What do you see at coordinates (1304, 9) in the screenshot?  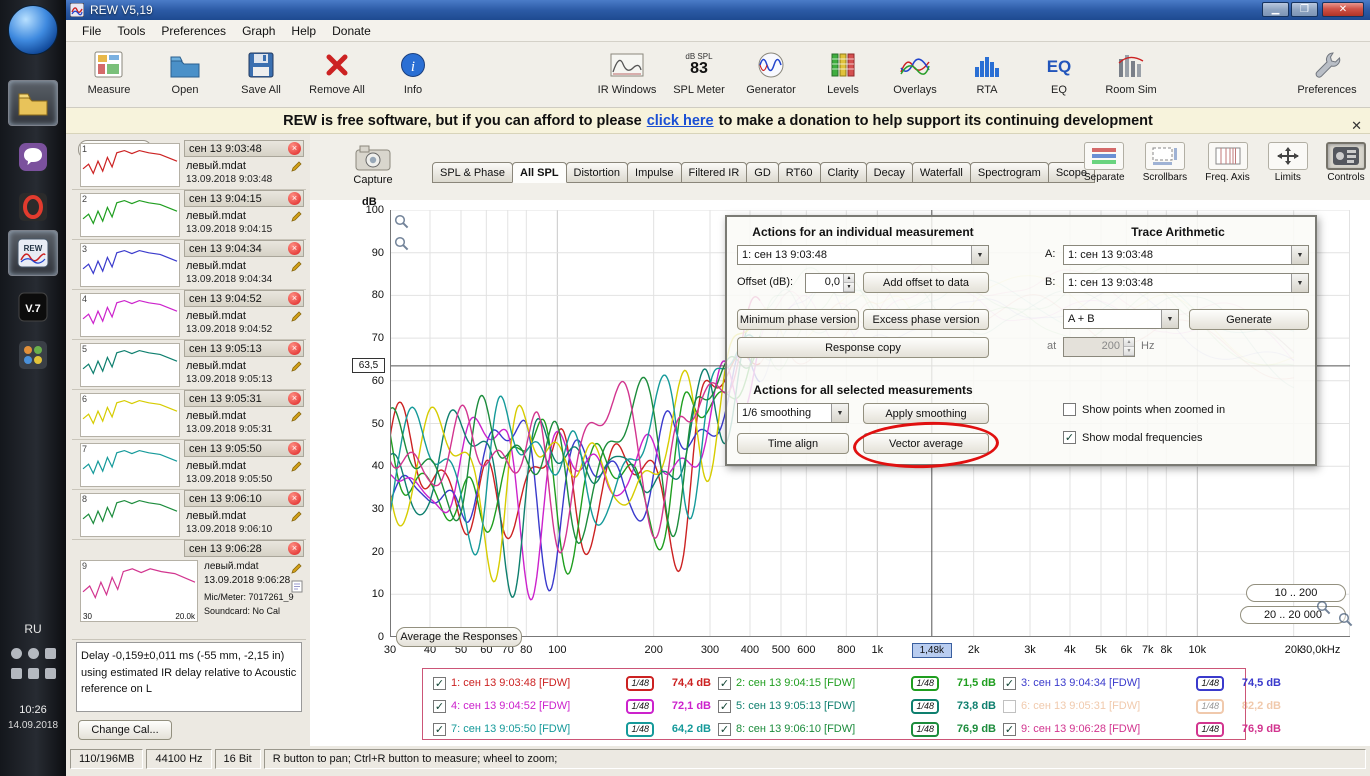 I see `maximize-button: ❐` at bounding box center [1304, 9].